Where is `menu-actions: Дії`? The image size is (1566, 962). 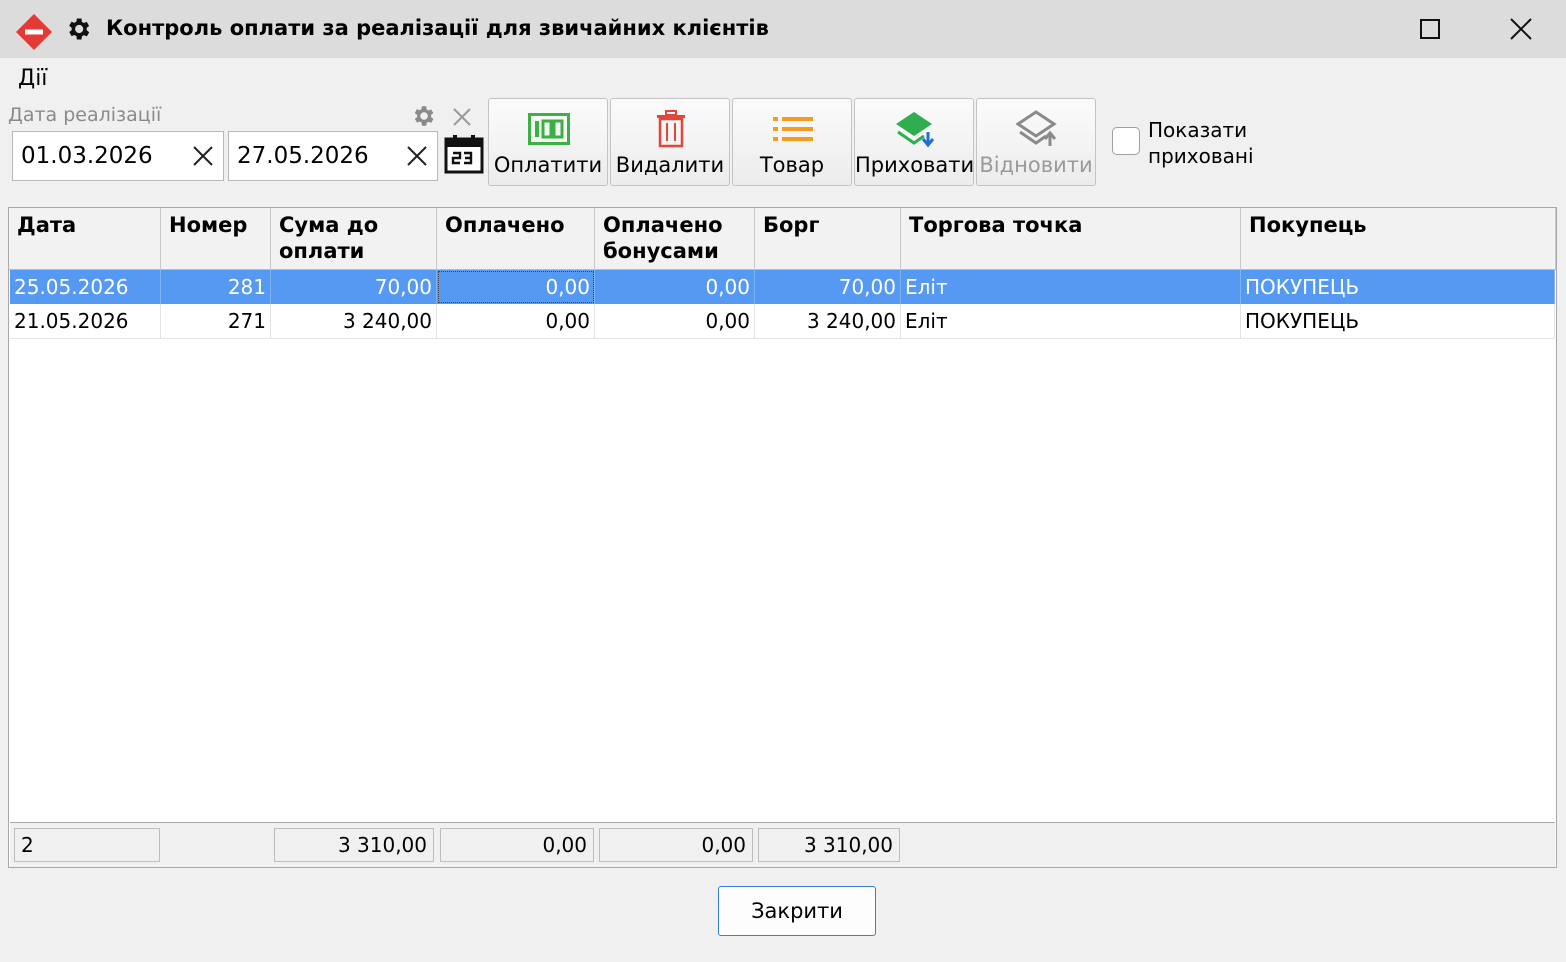
menu-actions: Дії is located at coordinates (32, 79).